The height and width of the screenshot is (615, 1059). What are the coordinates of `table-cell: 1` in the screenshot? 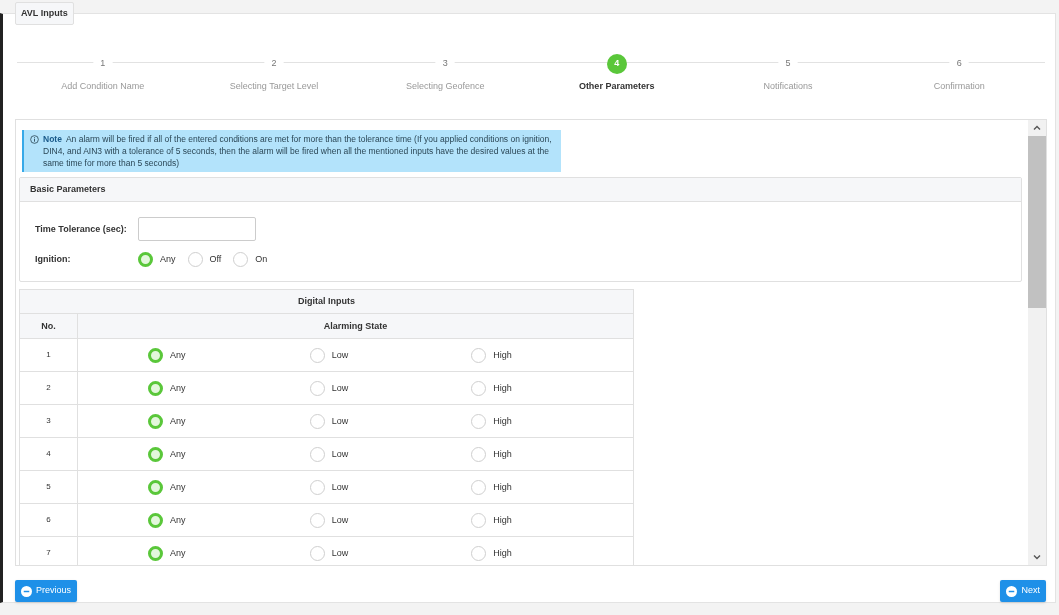 It's located at (48, 355).